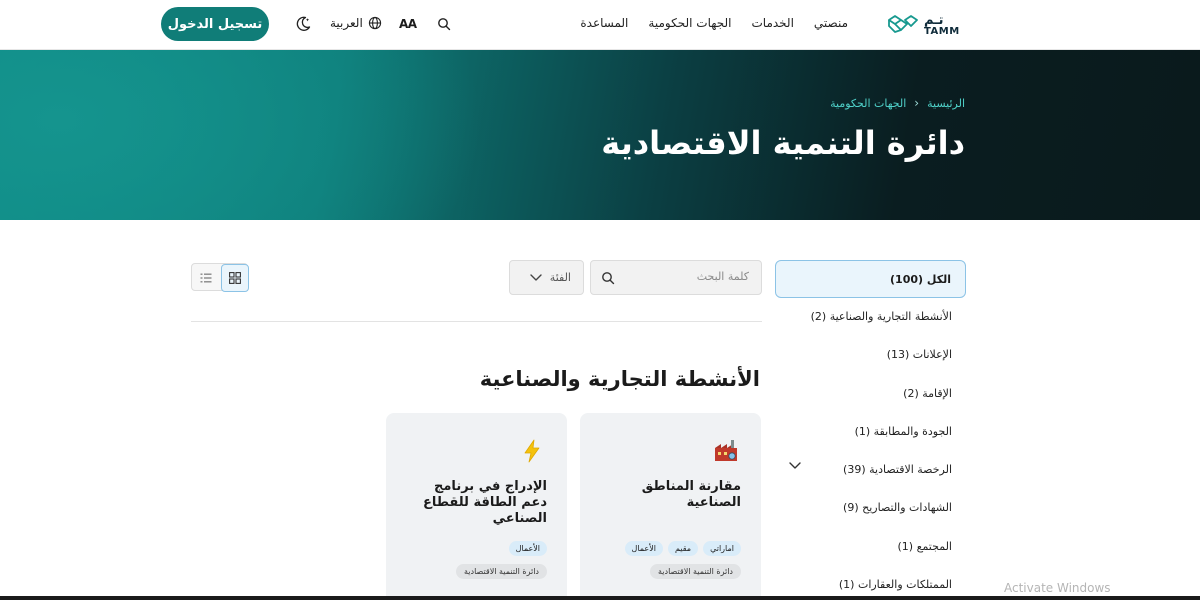 Image resolution: width=1200 pixels, height=600 pixels. I want to click on tamm-logo: تـم TAMM, so click(927, 25).